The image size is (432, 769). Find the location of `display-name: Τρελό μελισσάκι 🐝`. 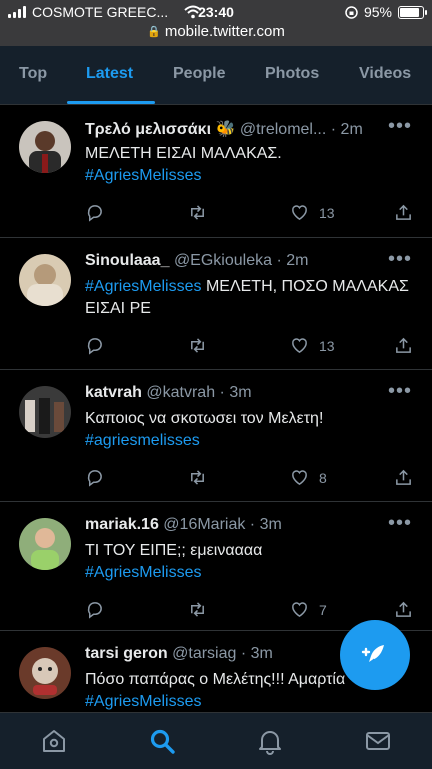

display-name: Τρελό μελισσάκι 🐝 is located at coordinates (160, 129).